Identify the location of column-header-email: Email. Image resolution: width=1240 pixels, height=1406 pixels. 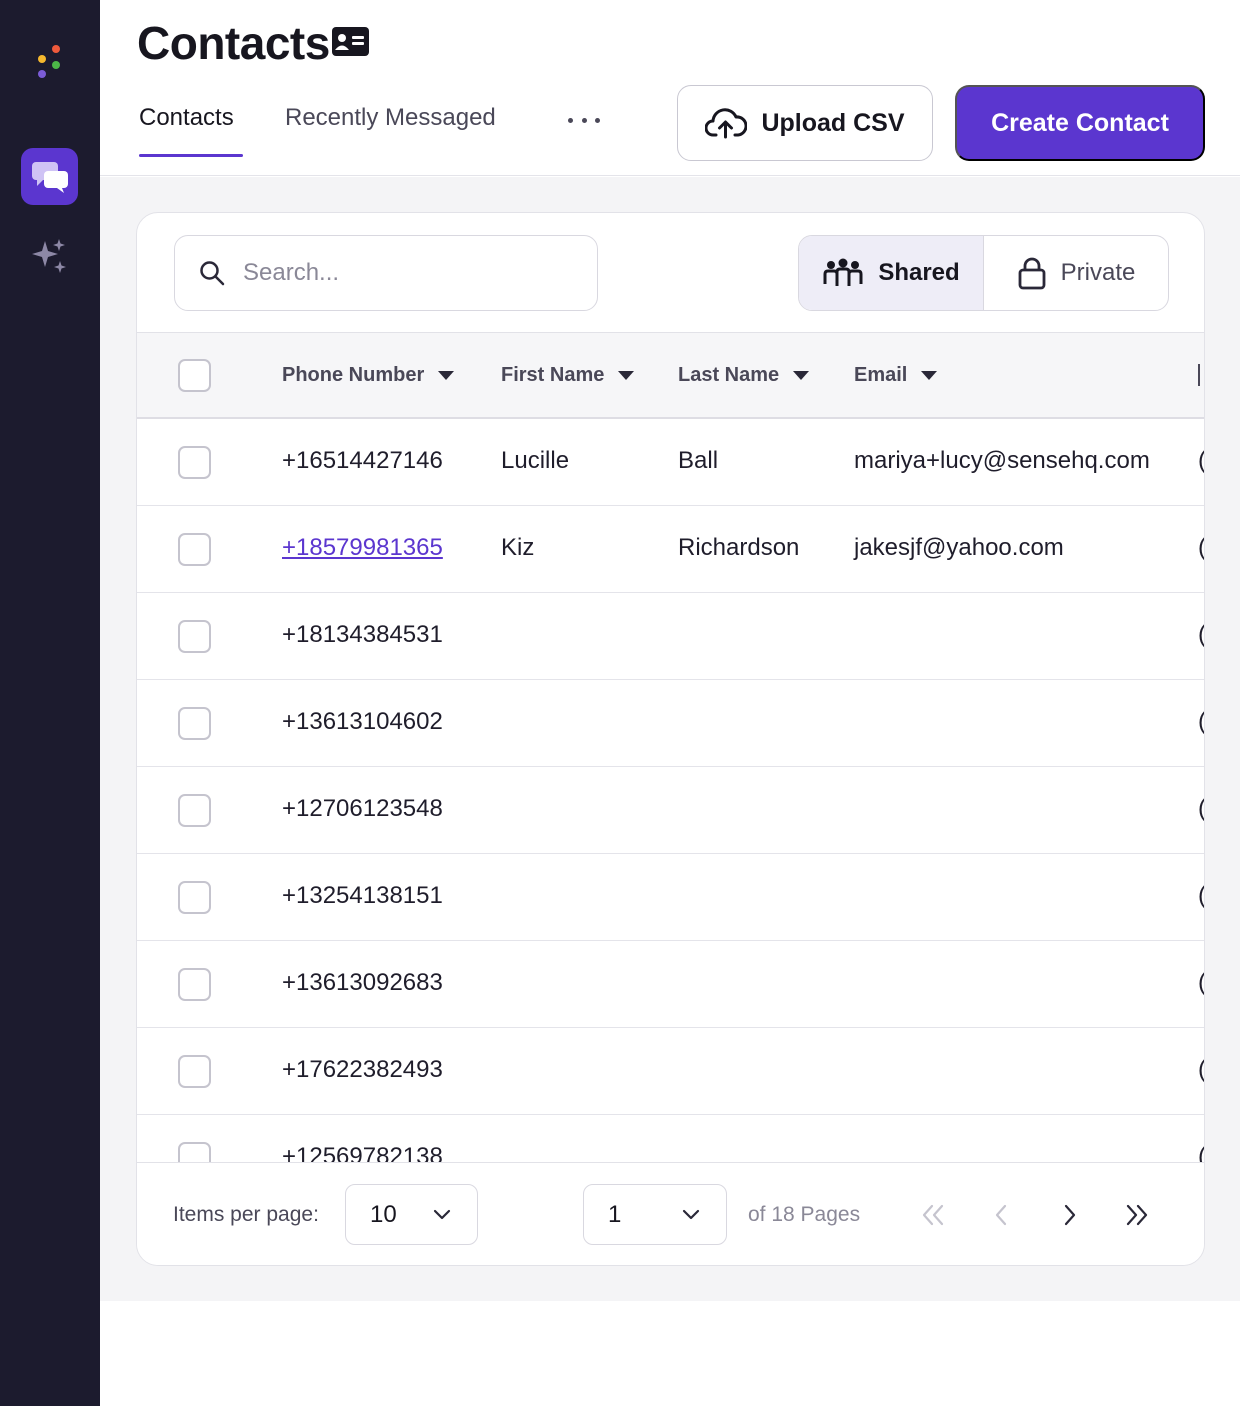
(896, 375).